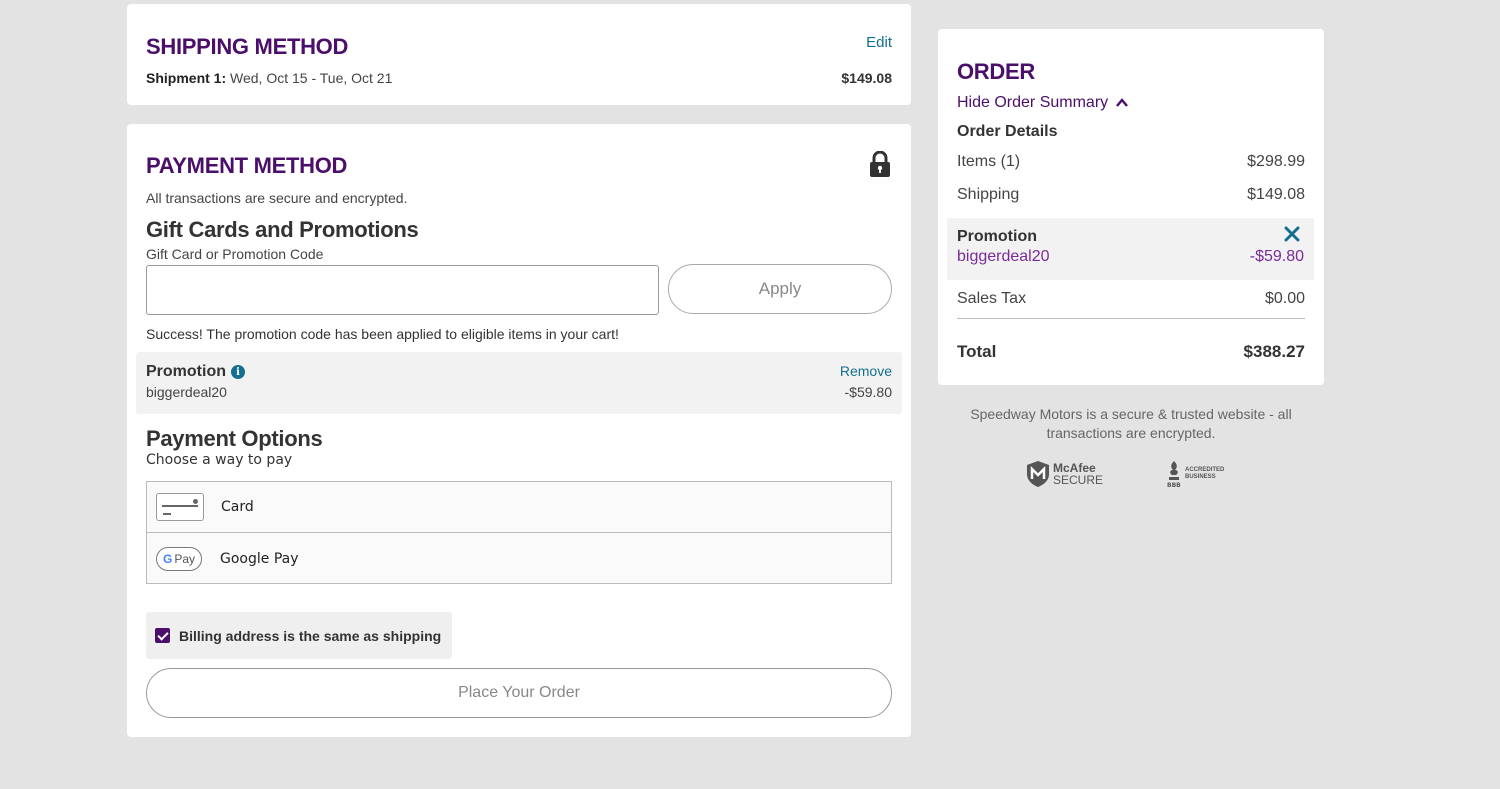 The image size is (1500, 789). Describe the element at coordinates (992, 298) in the screenshot. I see `sales-tax-label: Sales Tax` at that location.